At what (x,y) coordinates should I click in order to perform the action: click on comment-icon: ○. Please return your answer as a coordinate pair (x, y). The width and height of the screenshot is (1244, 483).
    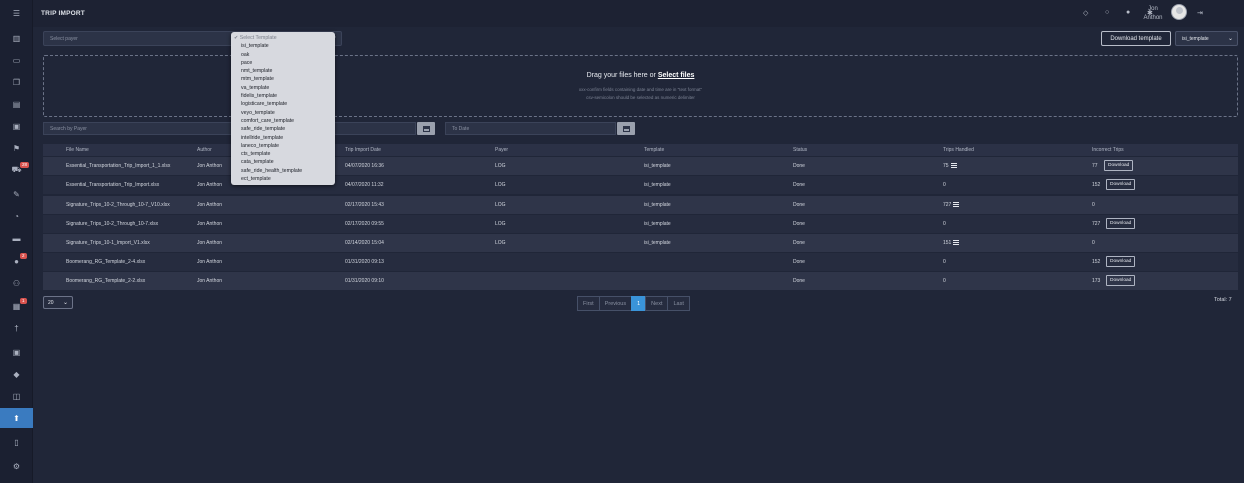
    Looking at the image, I should click on (1107, 12).